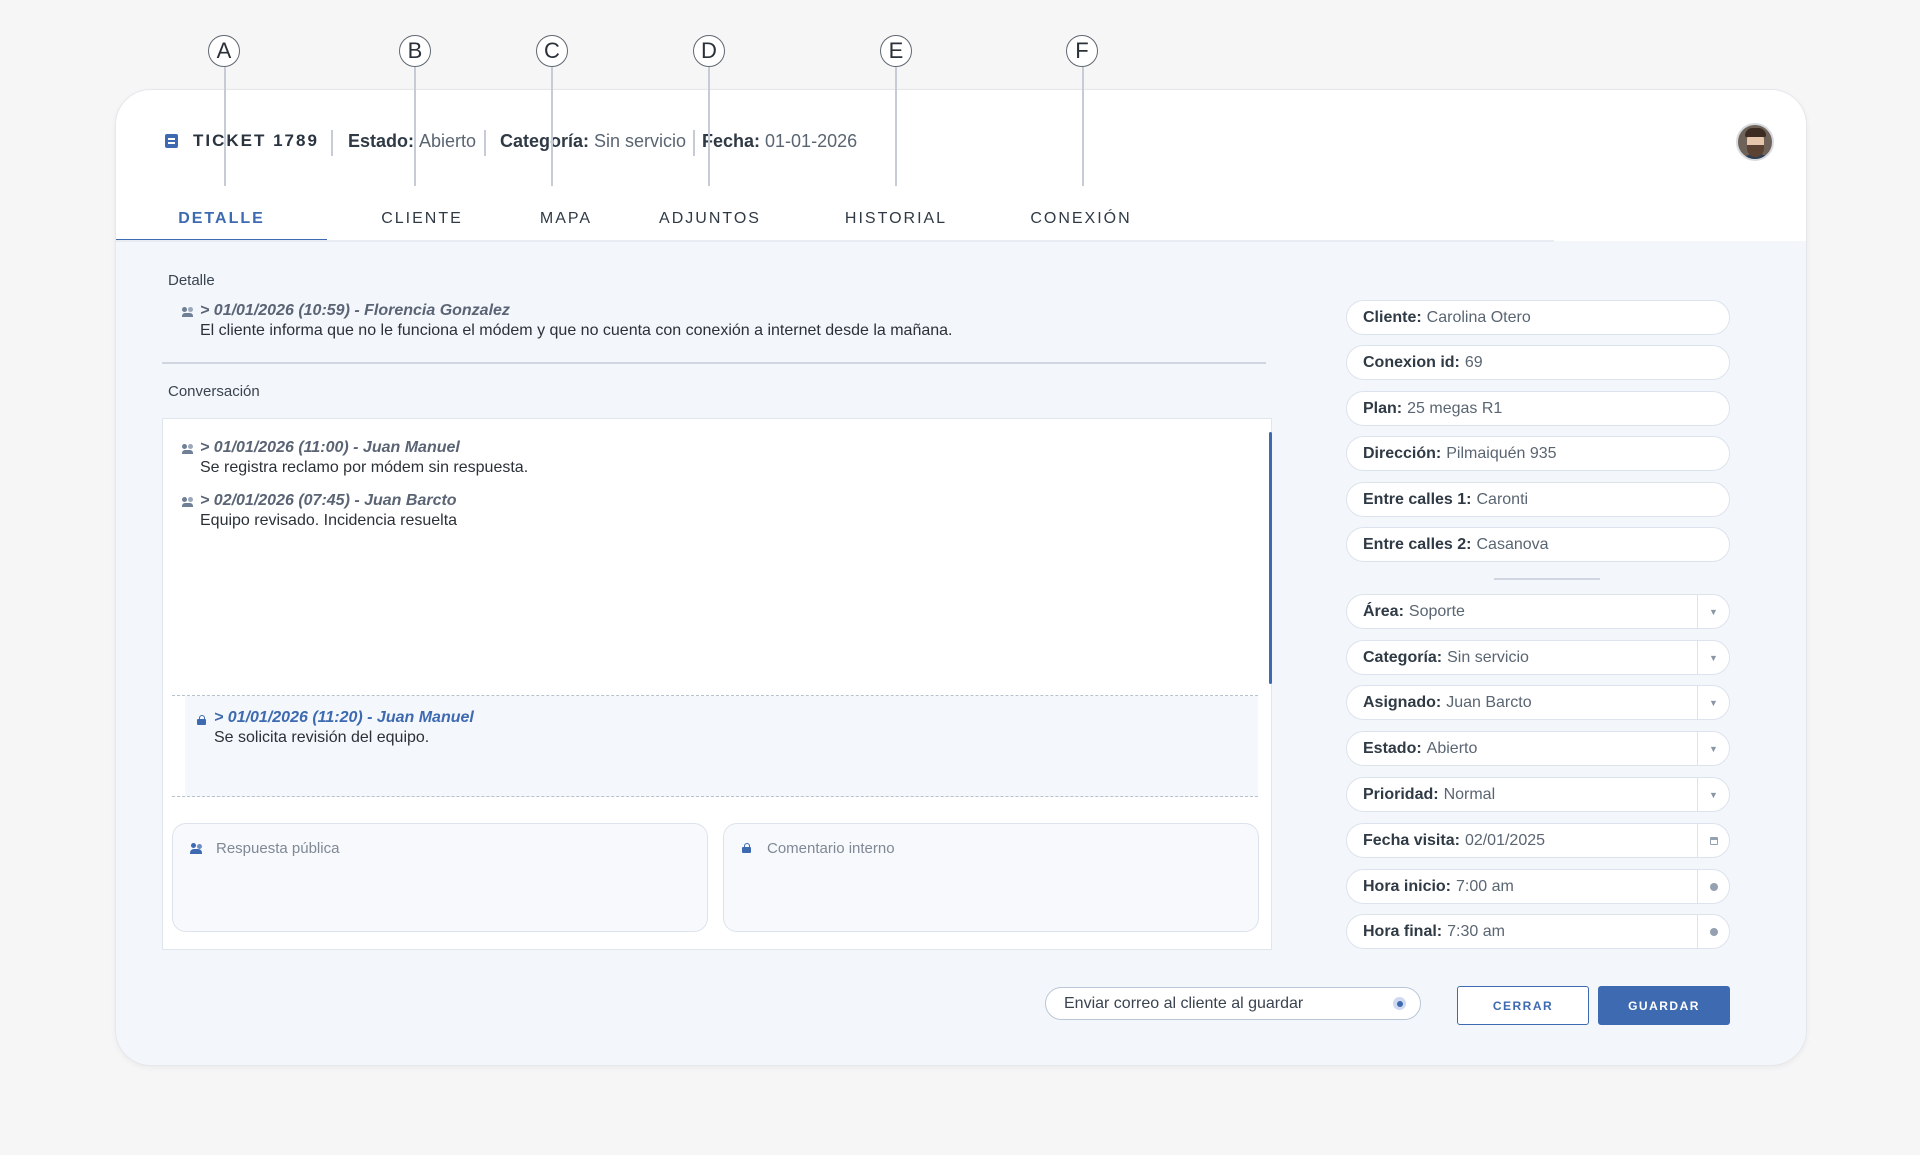 The image size is (1920, 1155). What do you see at coordinates (1402, 702) in the screenshot?
I see `field-label: Asignado:` at bounding box center [1402, 702].